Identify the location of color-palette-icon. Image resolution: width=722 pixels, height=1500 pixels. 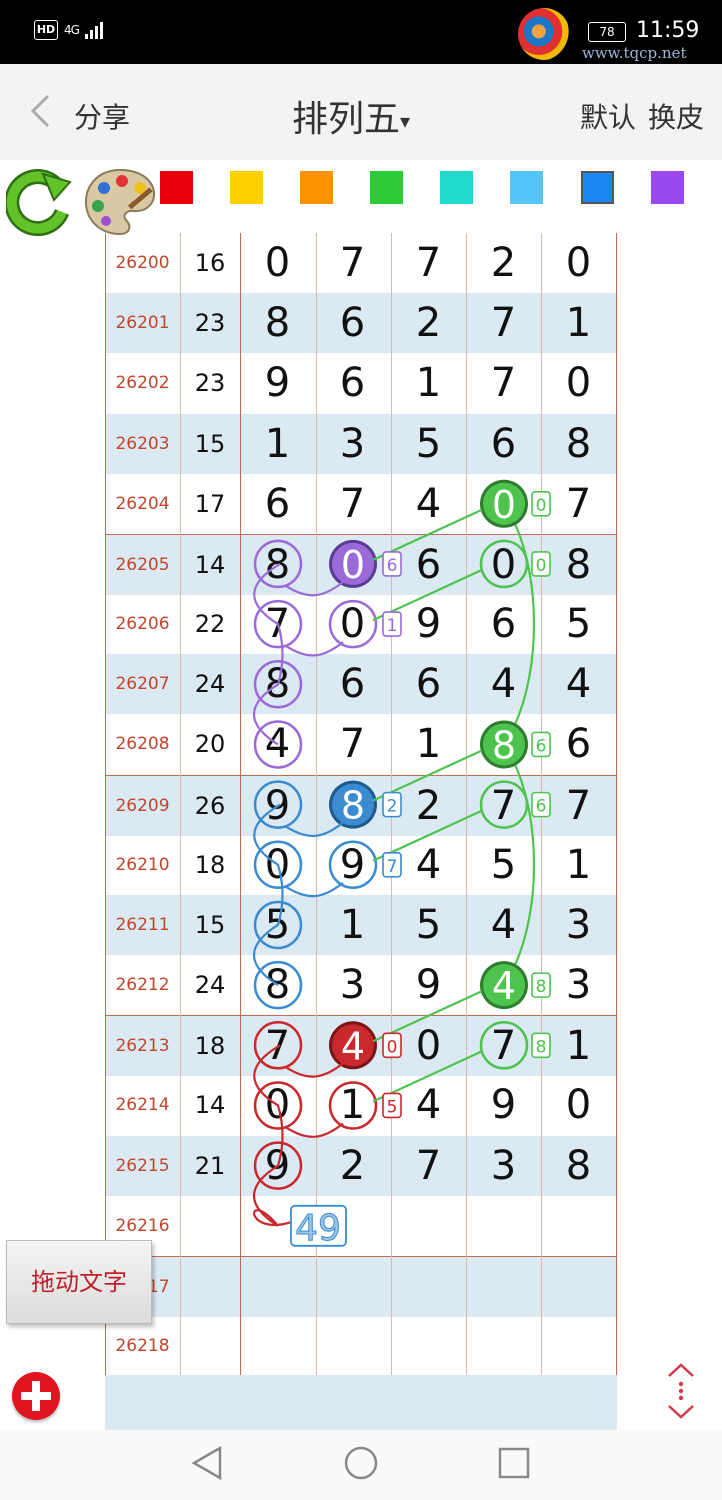
(120, 202).